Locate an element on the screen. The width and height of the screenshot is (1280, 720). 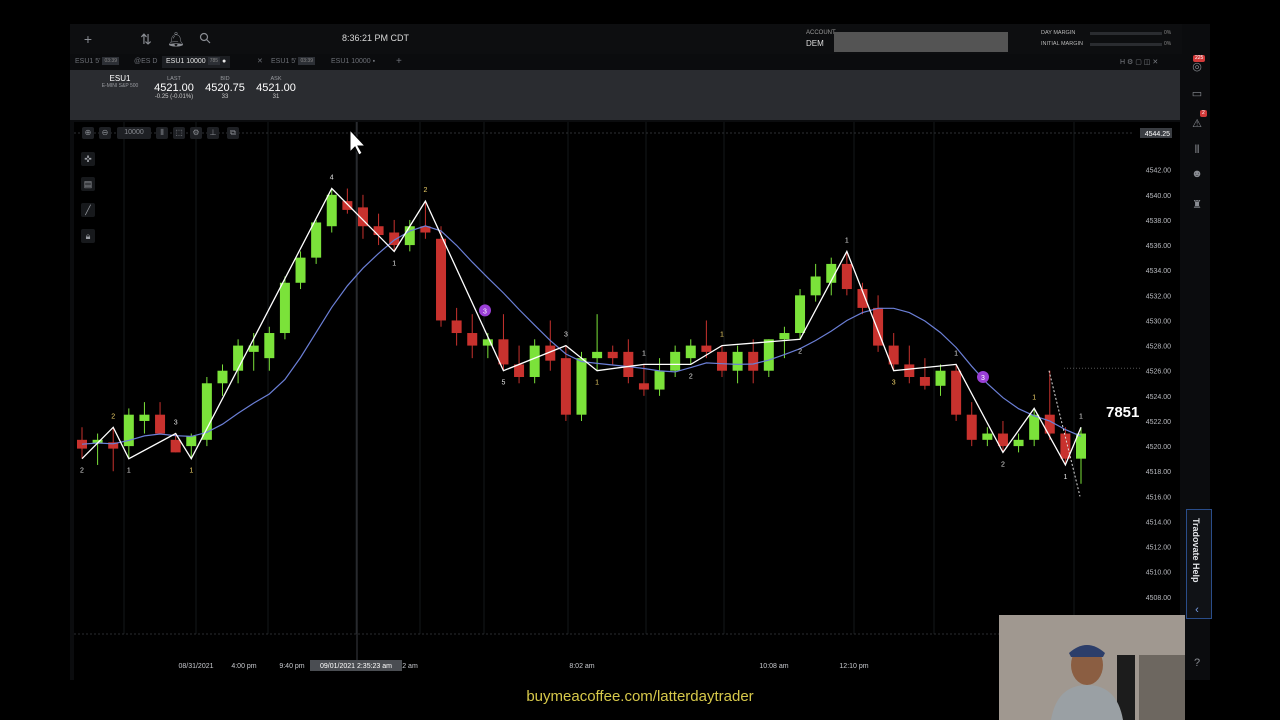
globe-icon: ◎ is located at coordinates (1197, 67).